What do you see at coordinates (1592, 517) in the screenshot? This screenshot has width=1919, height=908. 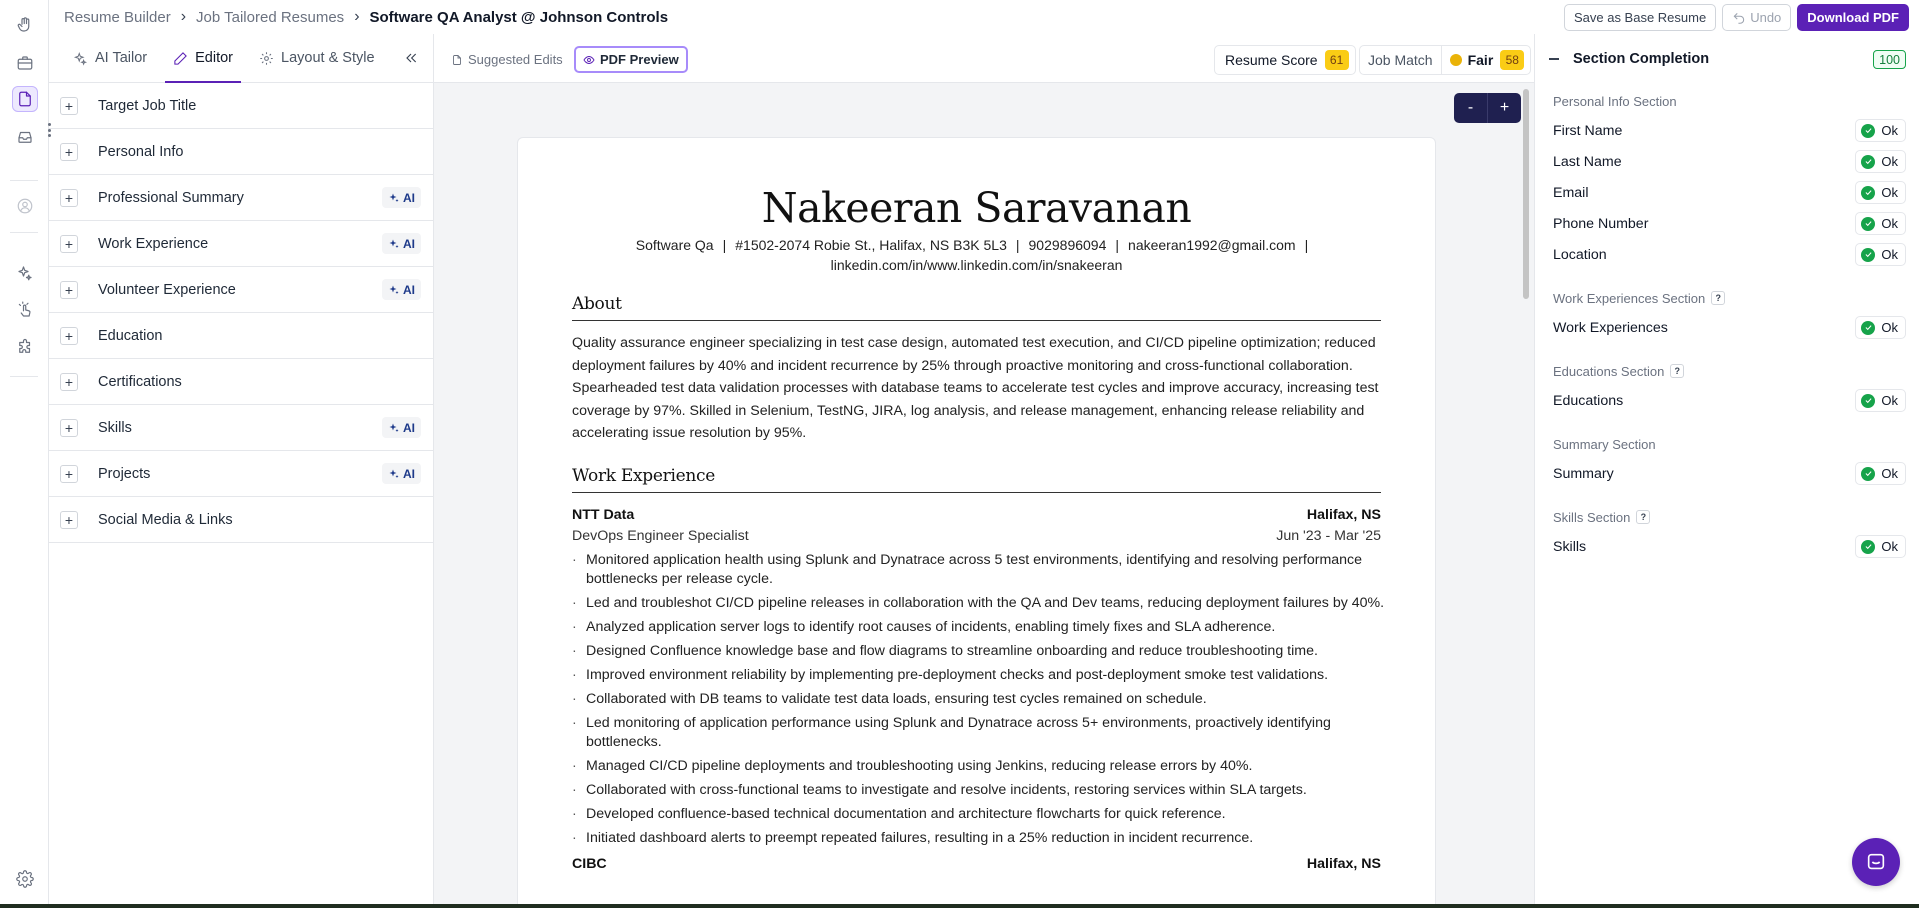 I see `group-title-text: Skills Section` at bounding box center [1592, 517].